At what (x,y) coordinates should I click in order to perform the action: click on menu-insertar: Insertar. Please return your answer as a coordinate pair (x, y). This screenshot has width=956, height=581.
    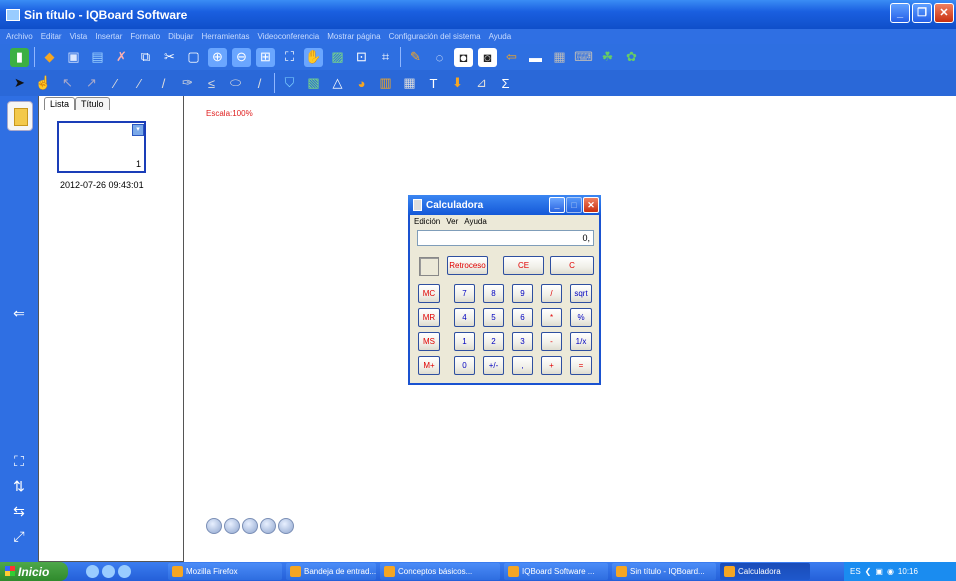
    Looking at the image, I should click on (108, 36).